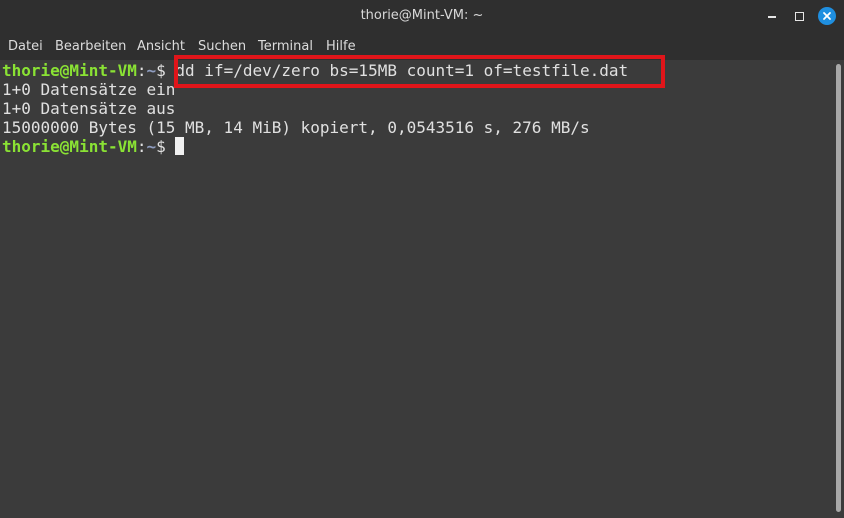  Describe the element at coordinates (89, 89) in the screenshot. I see `output-line: 1+0 Datensätze ein` at that location.